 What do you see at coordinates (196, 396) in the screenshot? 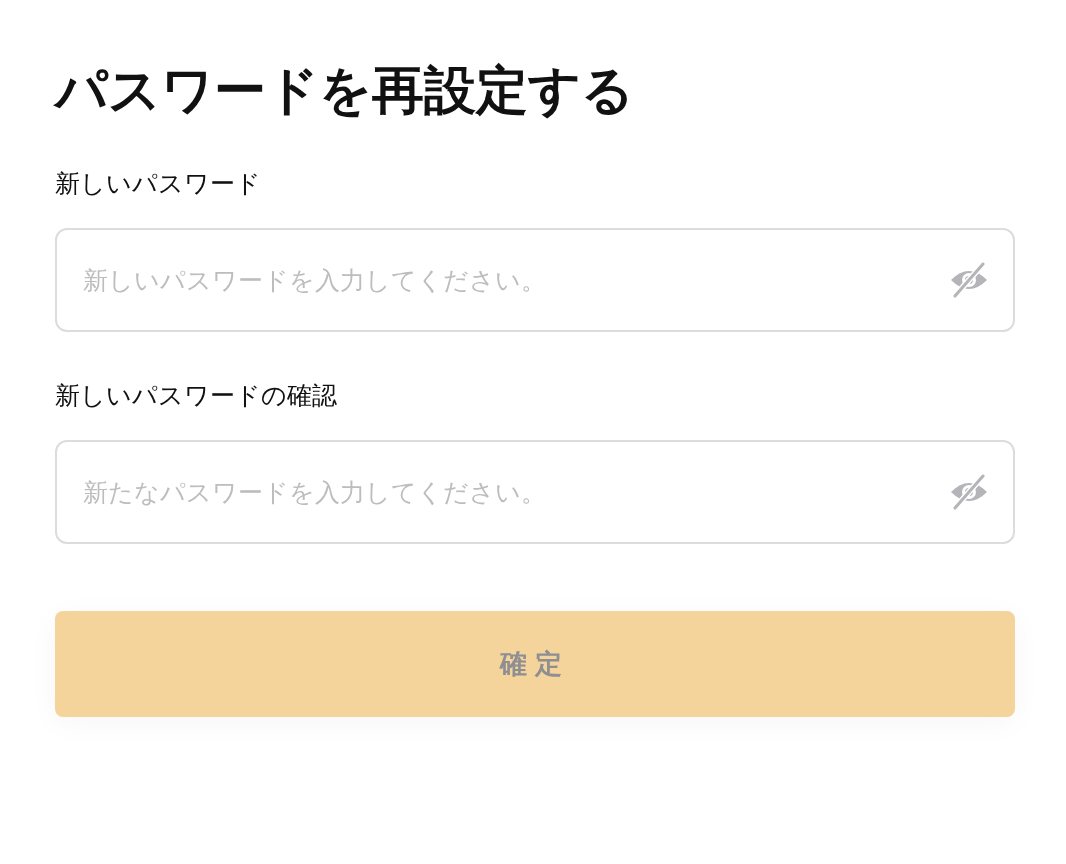
I see `field-label: 新しいパスワードの確認` at bounding box center [196, 396].